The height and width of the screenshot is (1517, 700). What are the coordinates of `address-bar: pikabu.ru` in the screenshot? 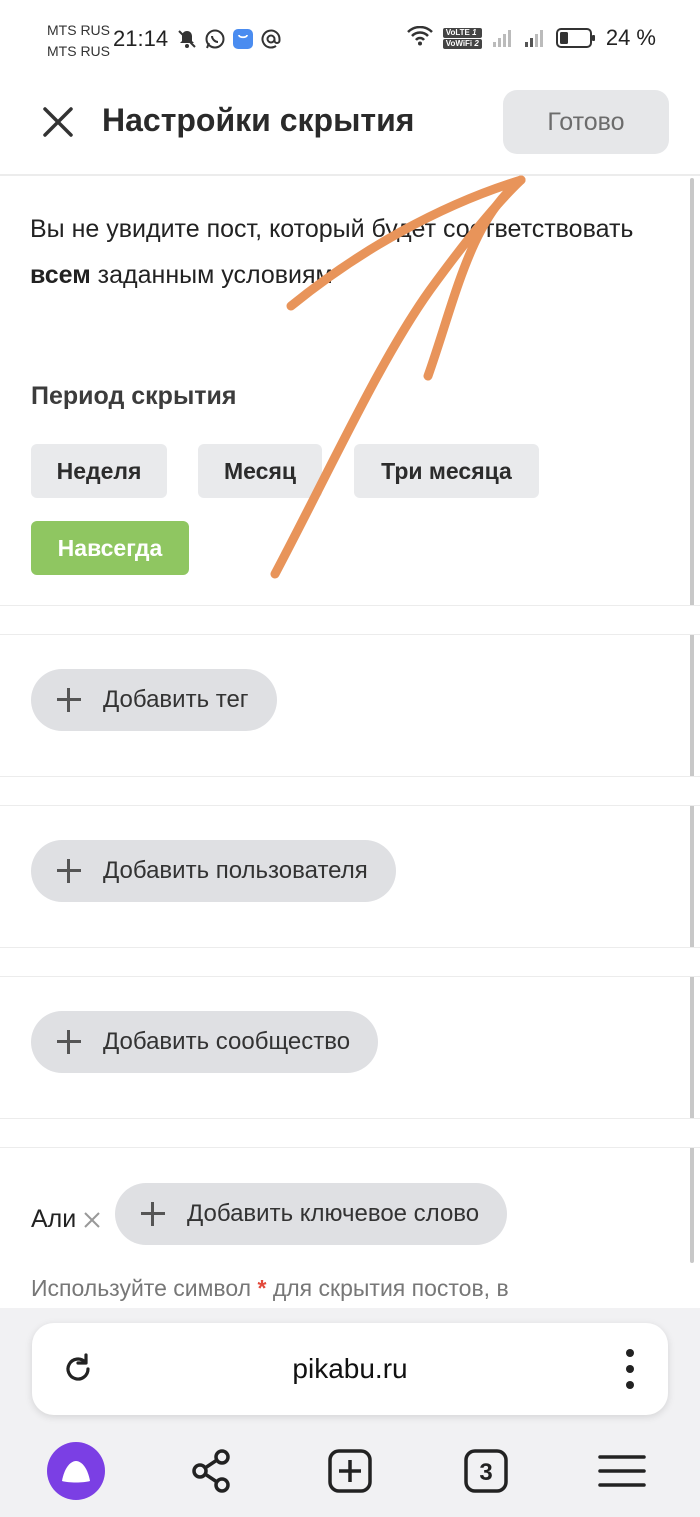 It's located at (350, 1369).